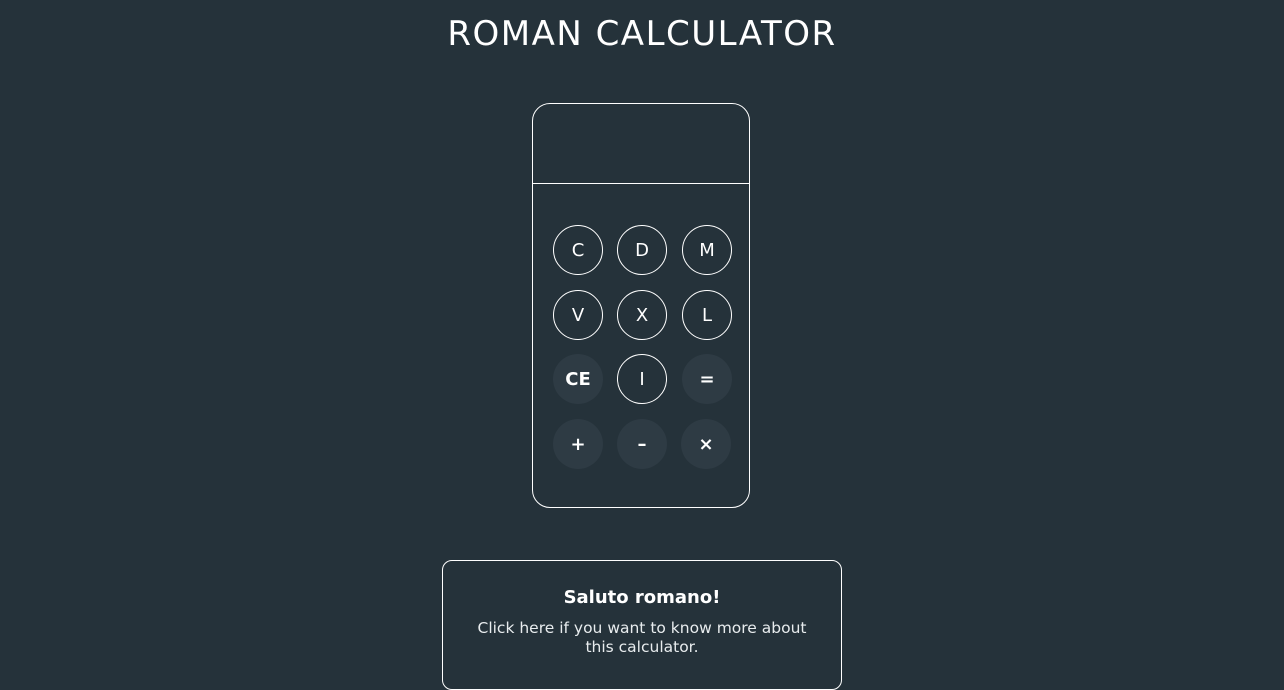 The image size is (1284, 690). I want to click on key-x-button: X, so click(642, 315).